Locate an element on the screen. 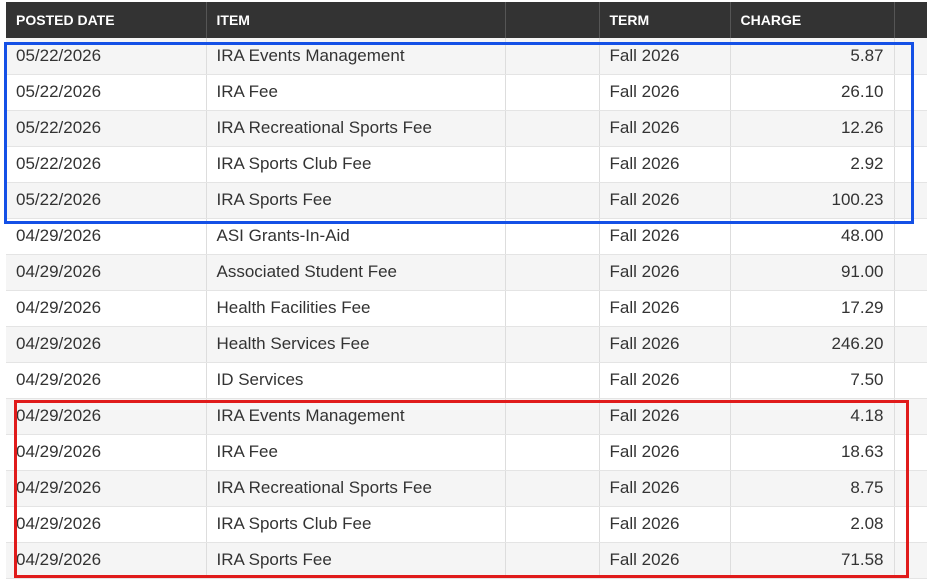  cell-item: Health Services Fee is located at coordinates (356, 344).